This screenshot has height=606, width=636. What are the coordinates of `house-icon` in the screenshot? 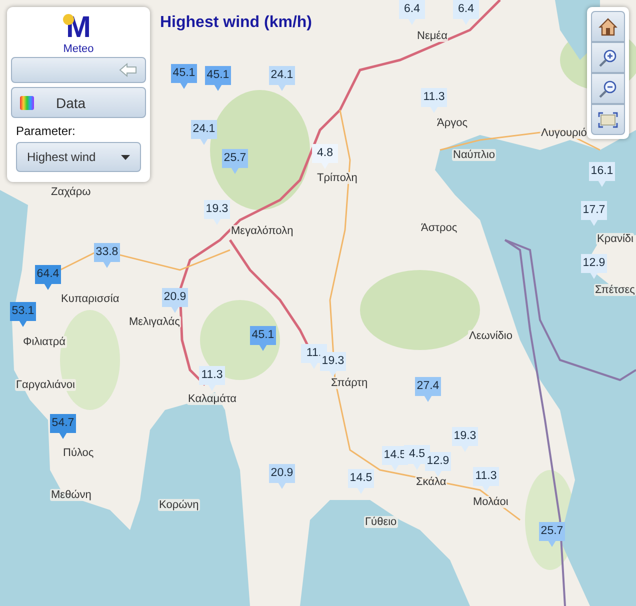 It's located at (608, 26).